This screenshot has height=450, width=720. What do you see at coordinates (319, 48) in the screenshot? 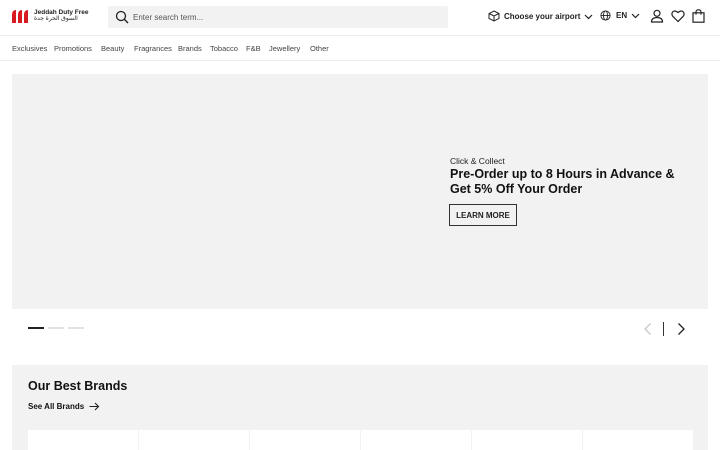
I see `nav-item-other: Other` at bounding box center [319, 48].